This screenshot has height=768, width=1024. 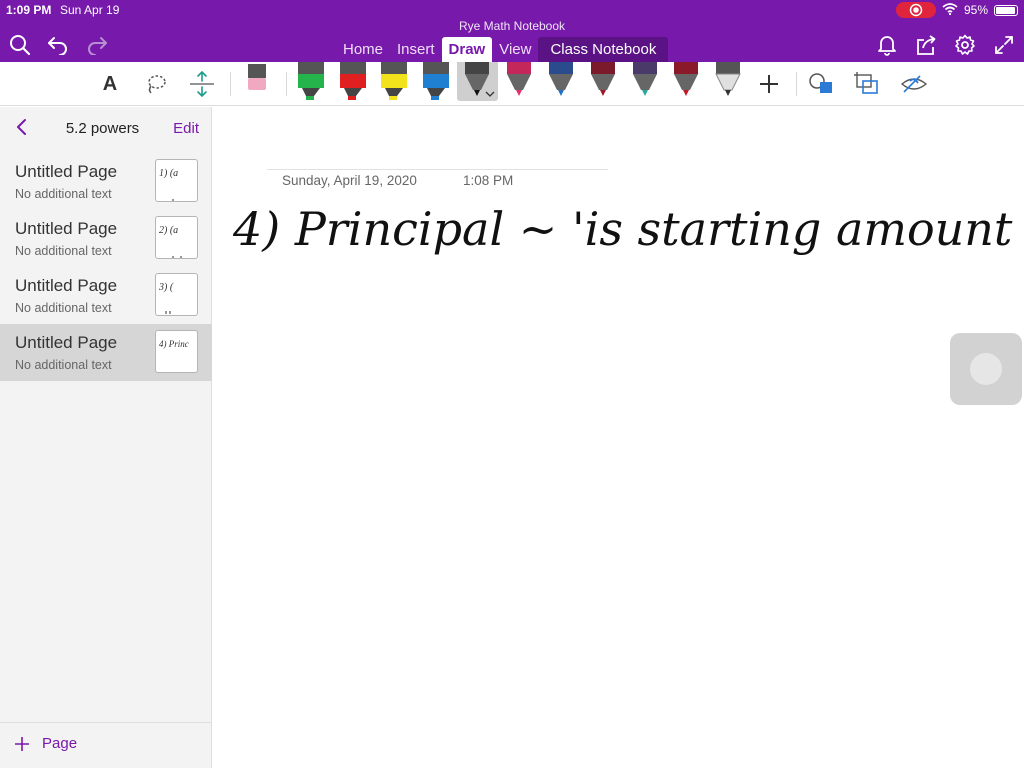 What do you see at coordinates (926, 45) in the screenshot?
I see `share-icon` at bounding box center [926, 45].